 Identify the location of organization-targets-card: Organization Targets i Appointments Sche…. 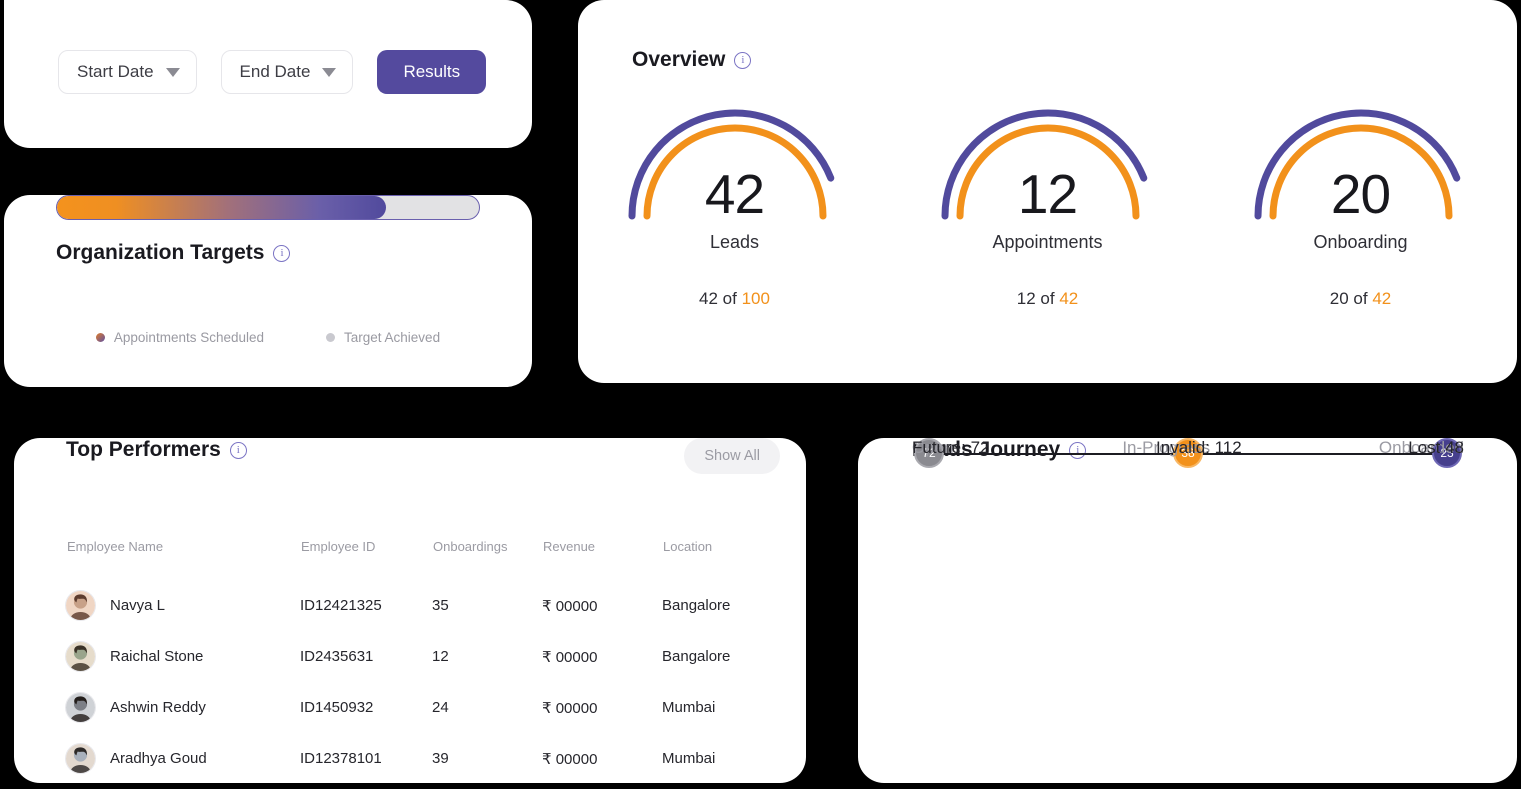
(268, 291).